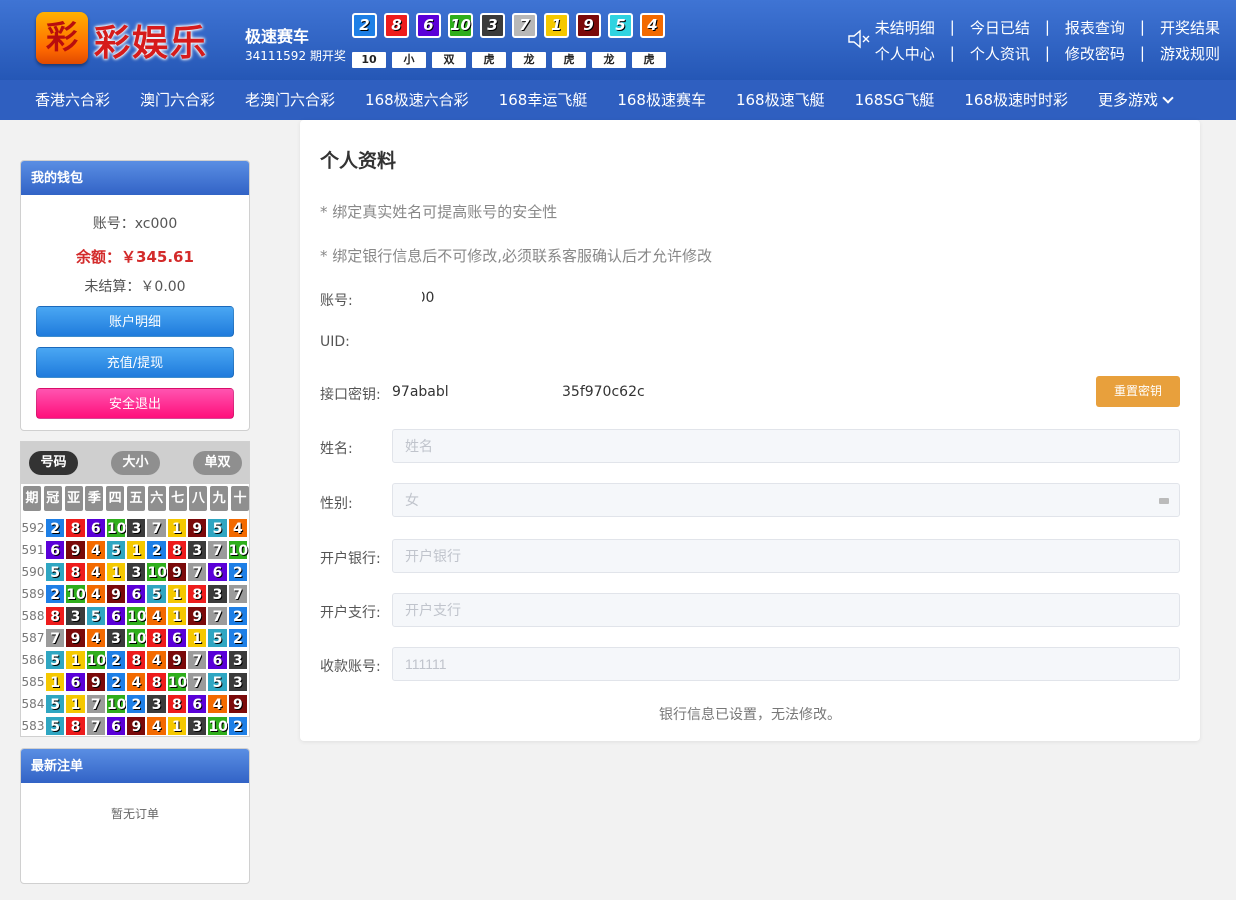 Image resolution: width=1236 pixels, height=900 pixels. I want to click on nav-item: 168极速六合彩, so click(417, 100).